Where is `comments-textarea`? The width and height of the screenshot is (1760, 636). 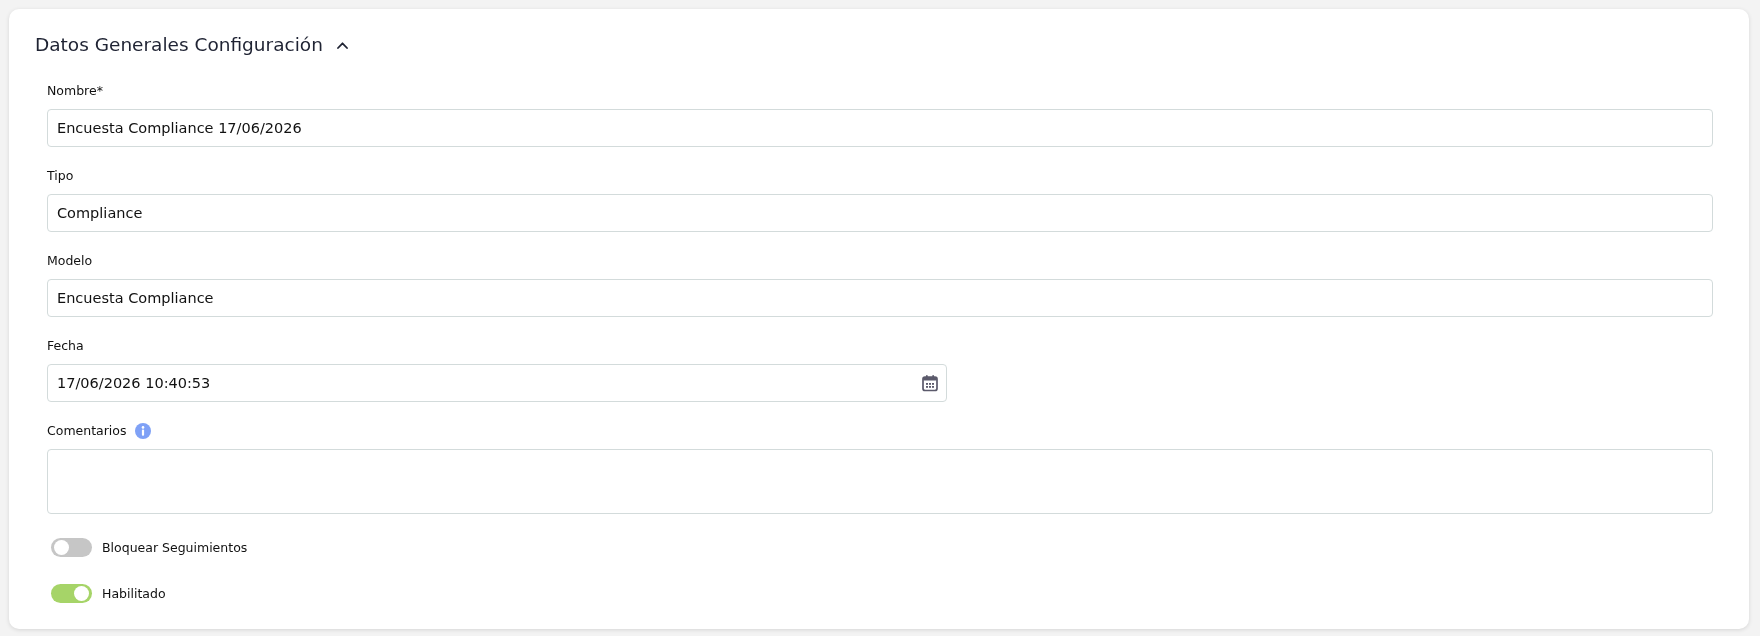
comments-textarea is located at coordinates (880, 481).